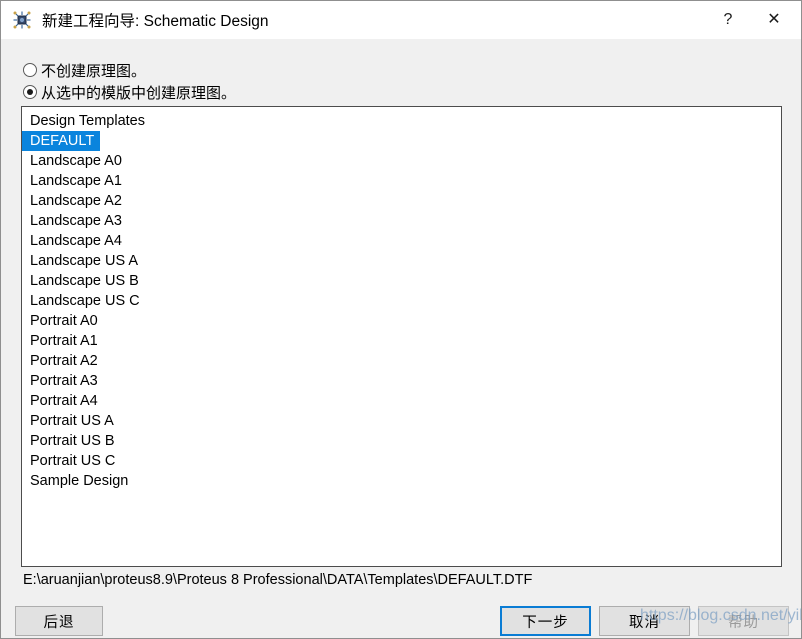 The height and width of the screenshot is (639, 802). I want to click on list-item: Landscape US C, so click(401, 301).